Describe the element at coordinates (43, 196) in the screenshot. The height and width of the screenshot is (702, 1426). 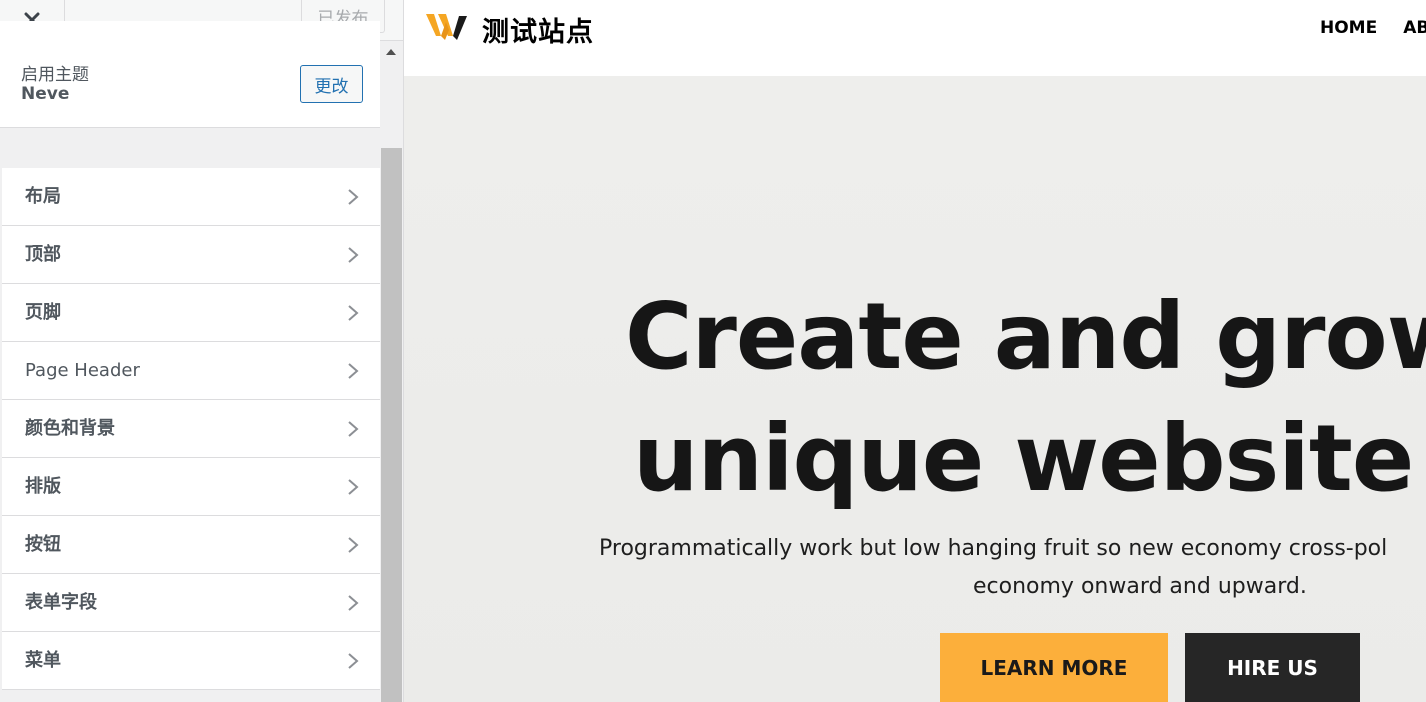
I see `section-label: 布局` at that location.